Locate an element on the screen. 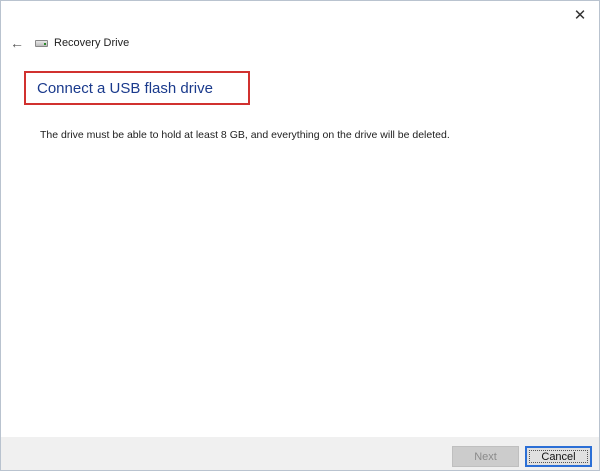  next-button: Next is located at coordinates (485, 456).